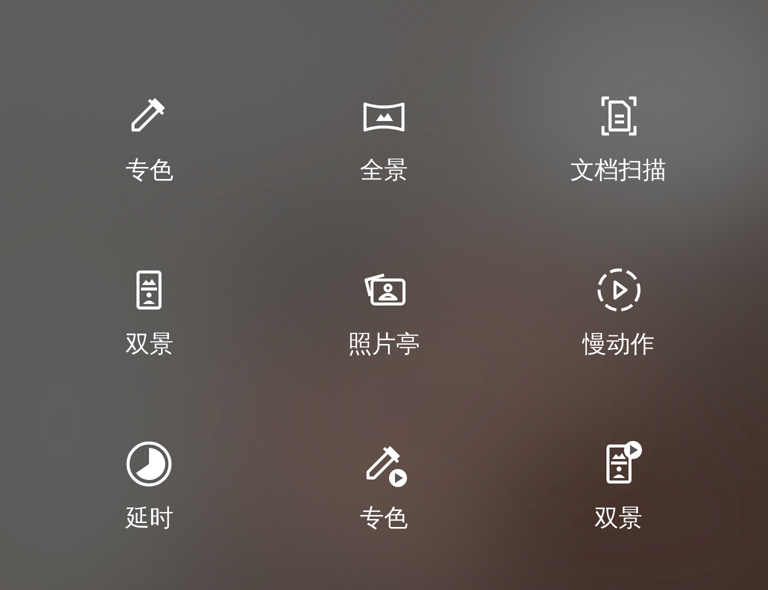 This screenshot has width=768, height=590. I want to click on mode-button: 慢动作, so click(618, 312).